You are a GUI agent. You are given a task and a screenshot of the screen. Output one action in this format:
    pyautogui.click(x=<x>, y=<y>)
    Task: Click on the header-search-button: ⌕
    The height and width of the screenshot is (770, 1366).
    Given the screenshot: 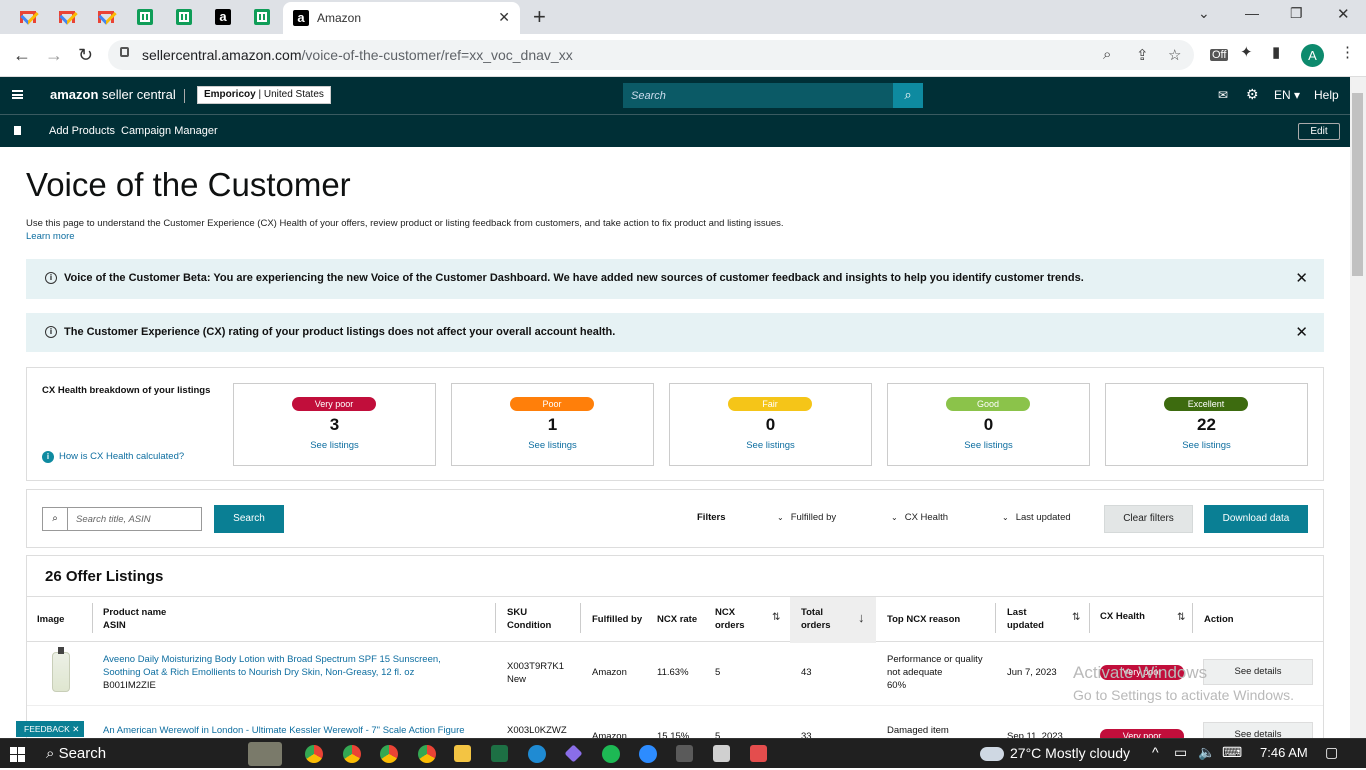 What is the action you would take?
    pyautogui.click(x=908, y=95)
    